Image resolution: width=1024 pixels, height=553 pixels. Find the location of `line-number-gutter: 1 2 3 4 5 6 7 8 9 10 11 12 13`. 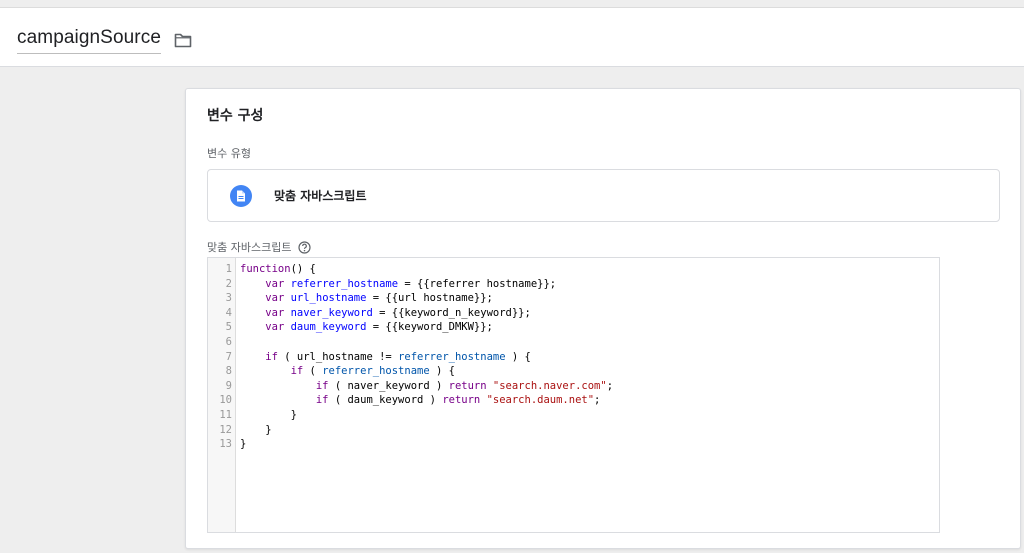

line-number-gutter: 1 2 3 4 5 6 7 8 9 10 11 12 13 is located at coordinates (222, 395).